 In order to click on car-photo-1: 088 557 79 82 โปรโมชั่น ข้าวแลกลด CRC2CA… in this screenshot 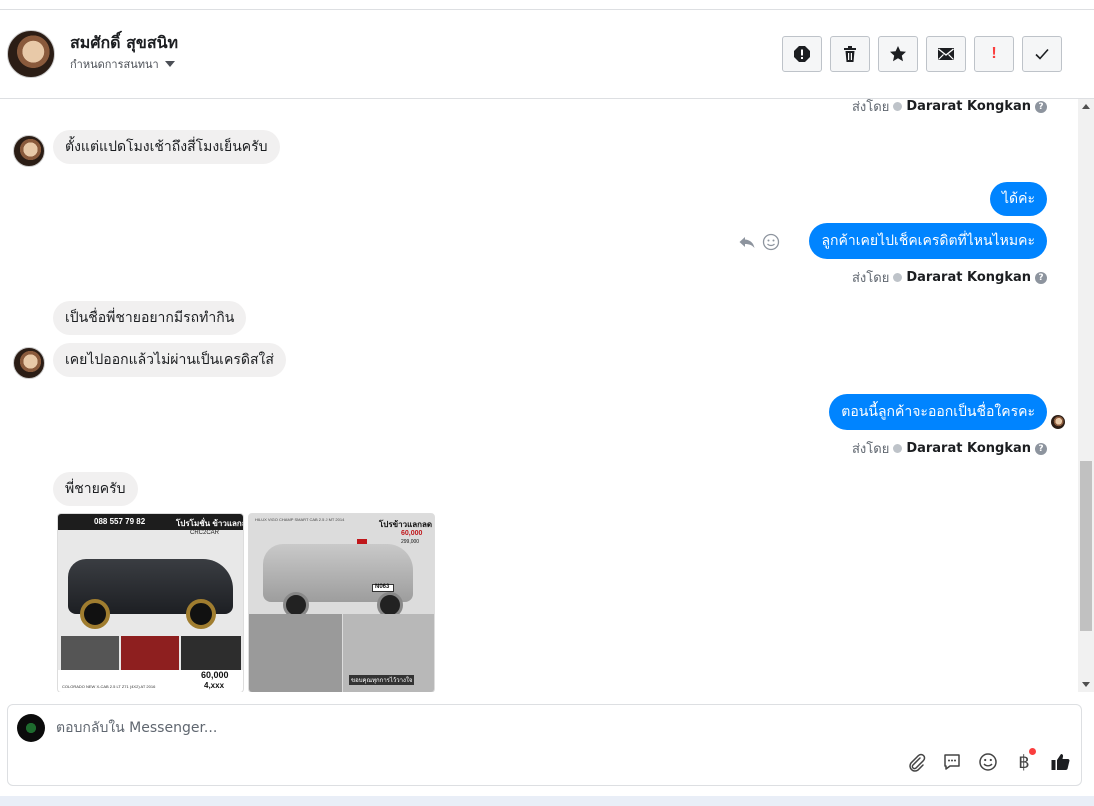, I will do `click(150, 602)`.